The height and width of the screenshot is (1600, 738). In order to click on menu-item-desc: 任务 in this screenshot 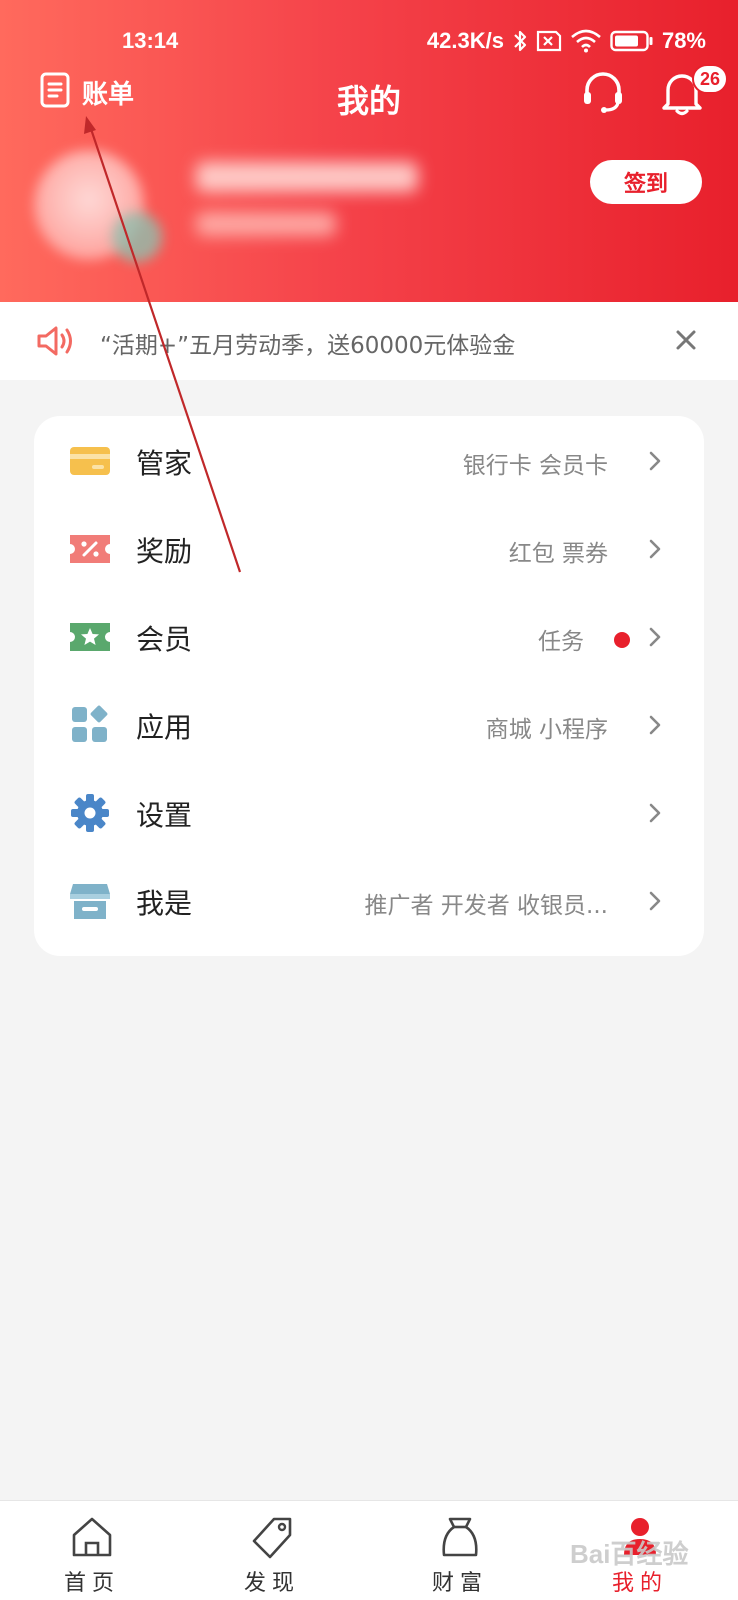, I will do `click(561, 642)`.